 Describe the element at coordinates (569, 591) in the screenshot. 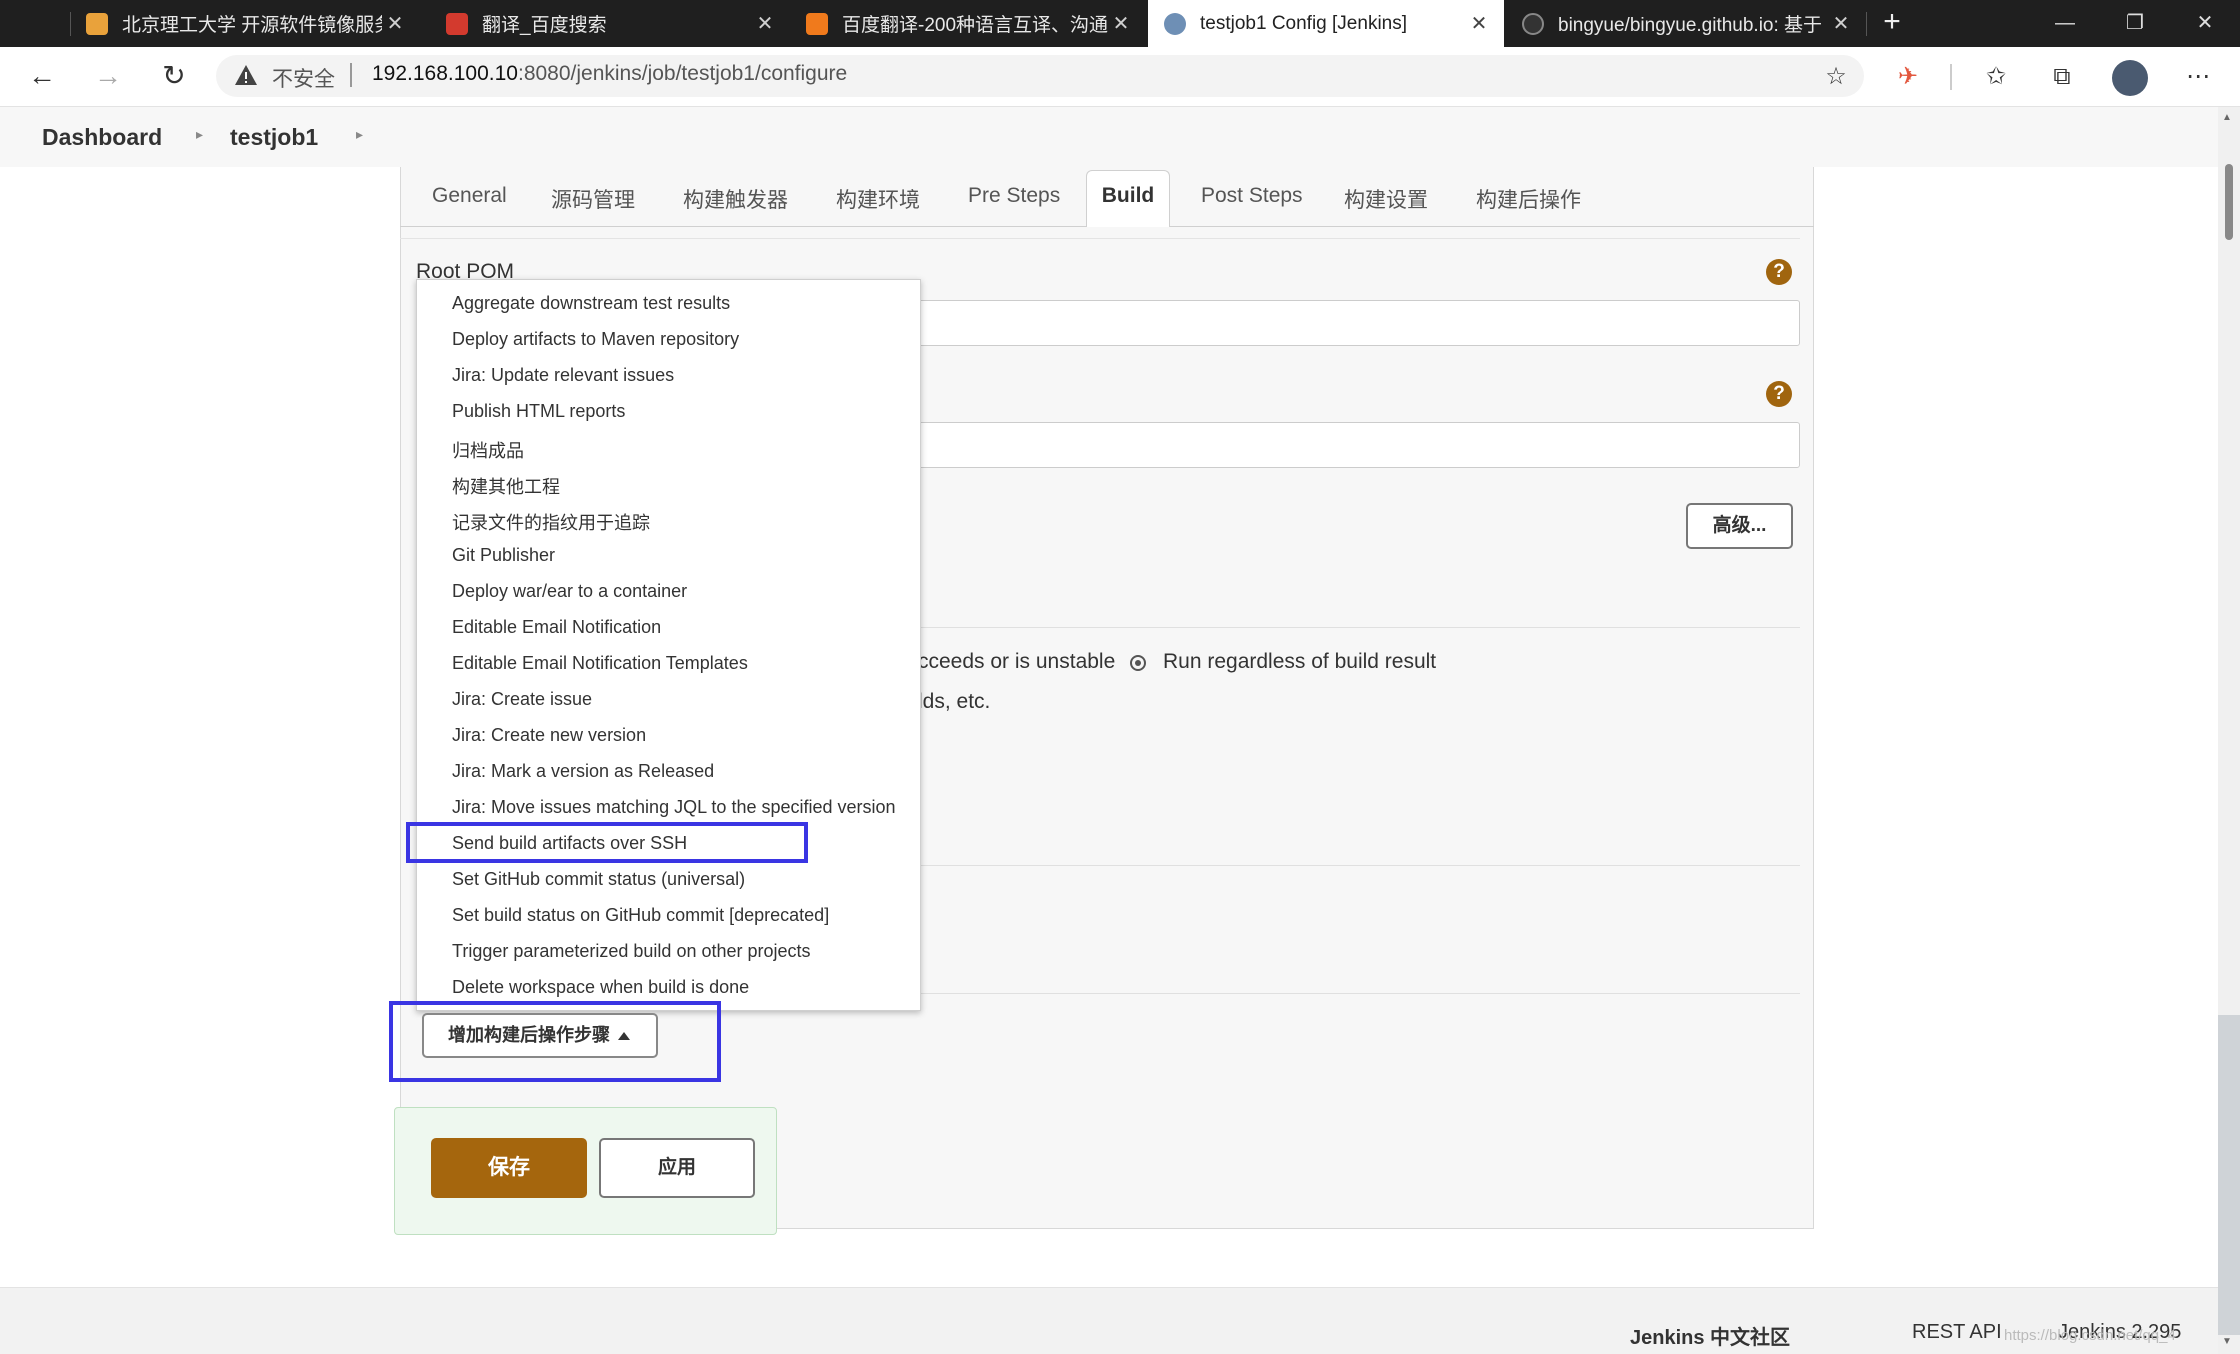

I see `menu-item: Deploy war/ear to a container` at that location.